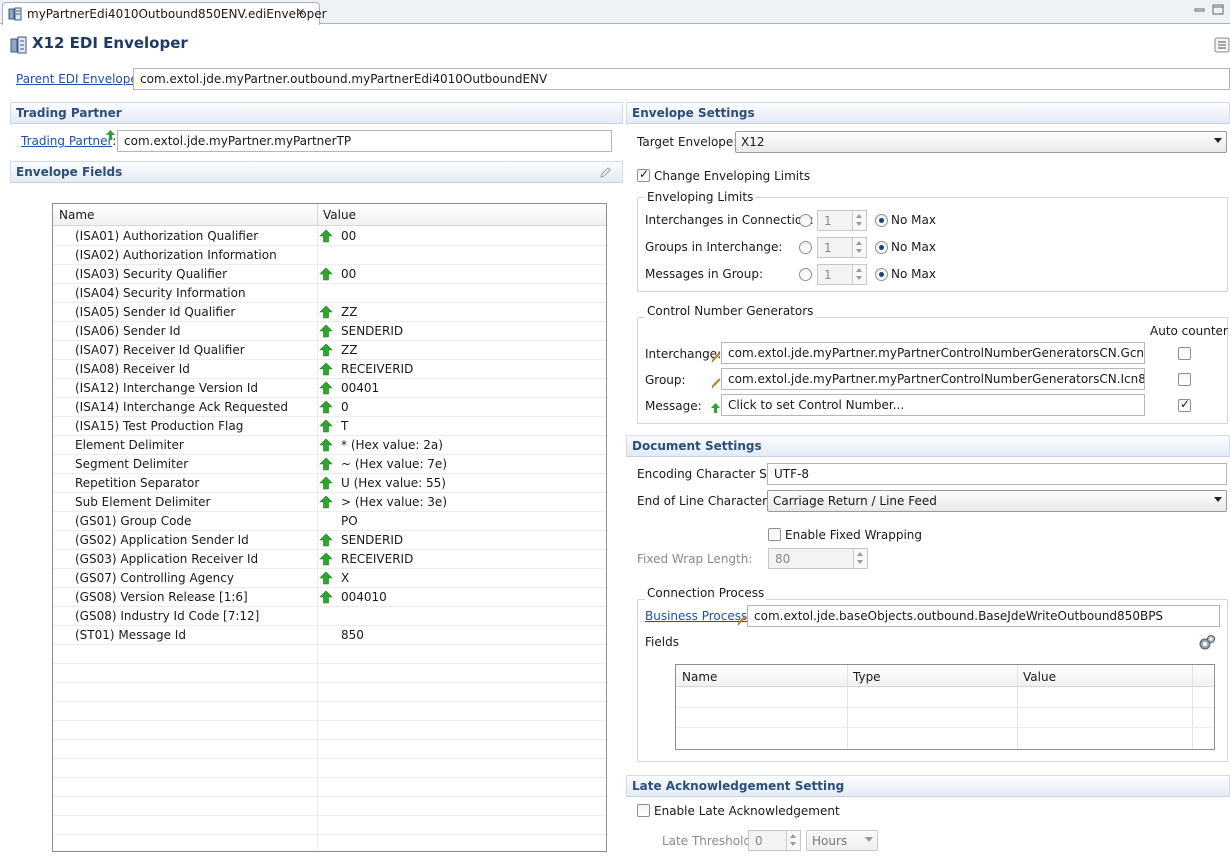  Describe the element at coordinates (329, 559) in the screenshot. I see `table-row: (GS03) Application Receiver Id RECEIVERID` at that location.